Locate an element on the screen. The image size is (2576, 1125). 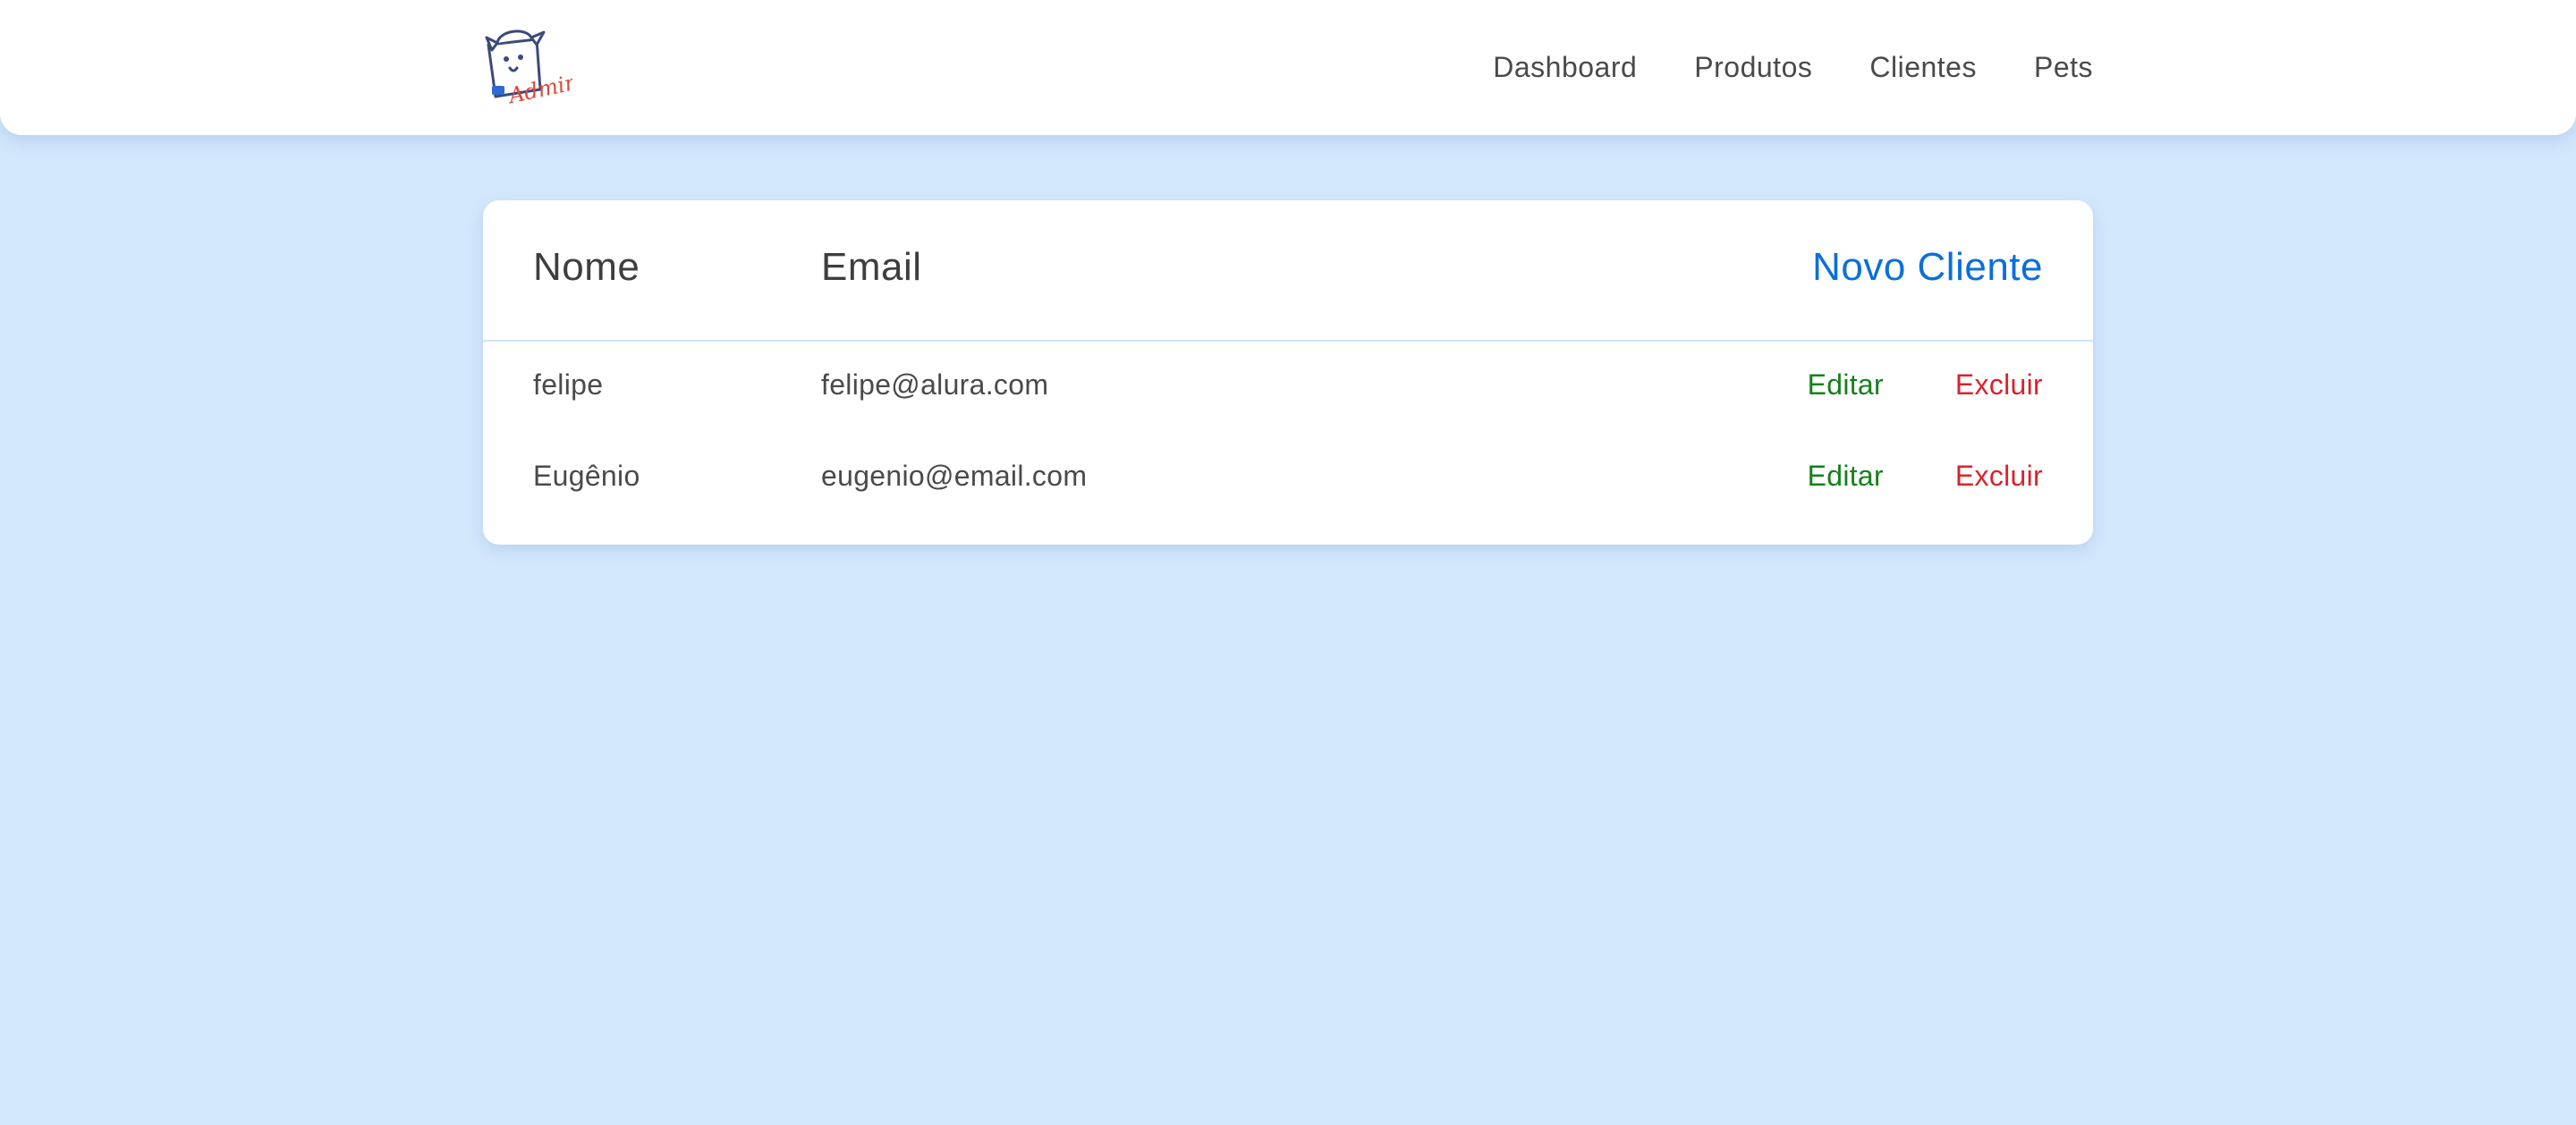
client-email: felipe@alura.com is located at coordinates (935, 385).